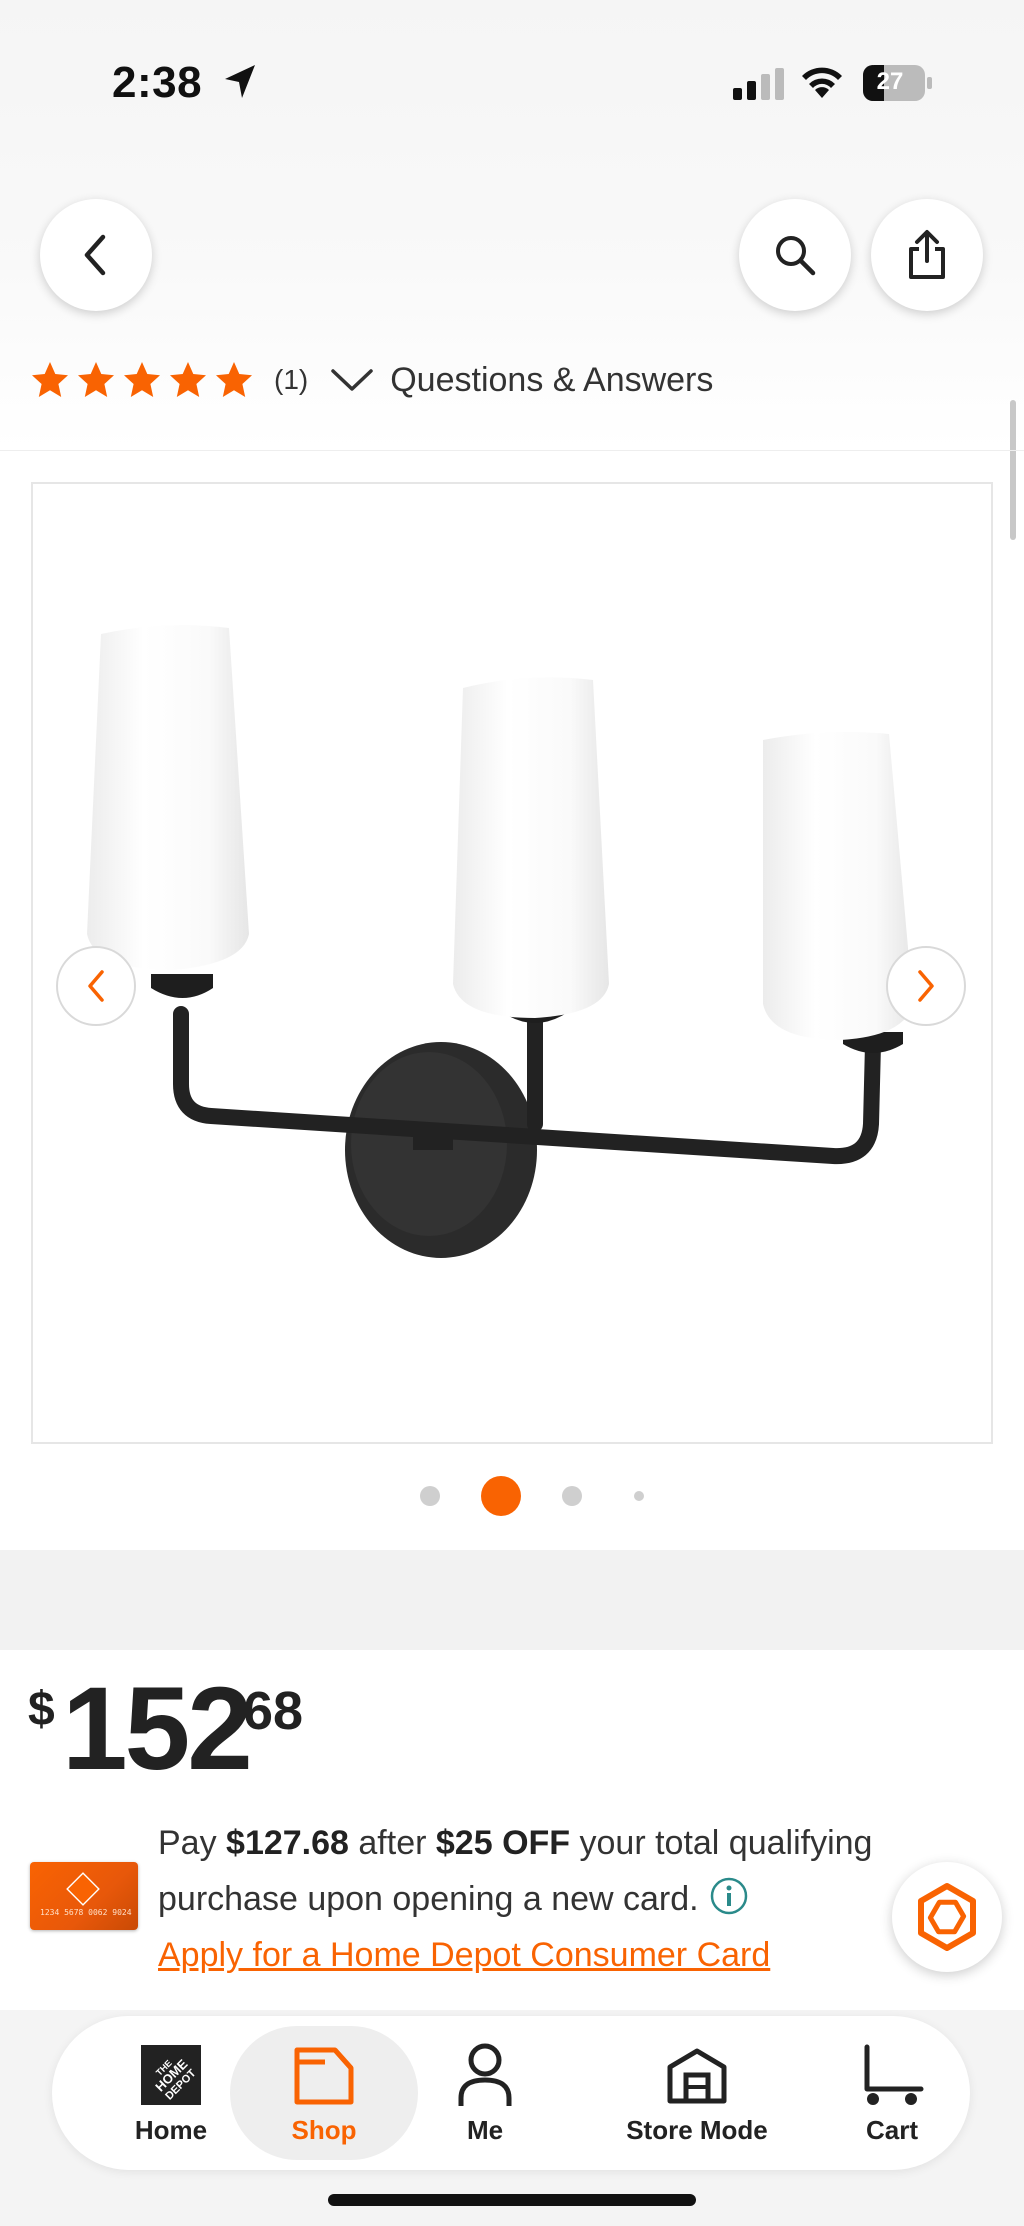 The height and width of the screenshot is (2226, 1024). I want to click on home-depot-card-image: 1234 5678 0062 9024, so click(84, 1896).